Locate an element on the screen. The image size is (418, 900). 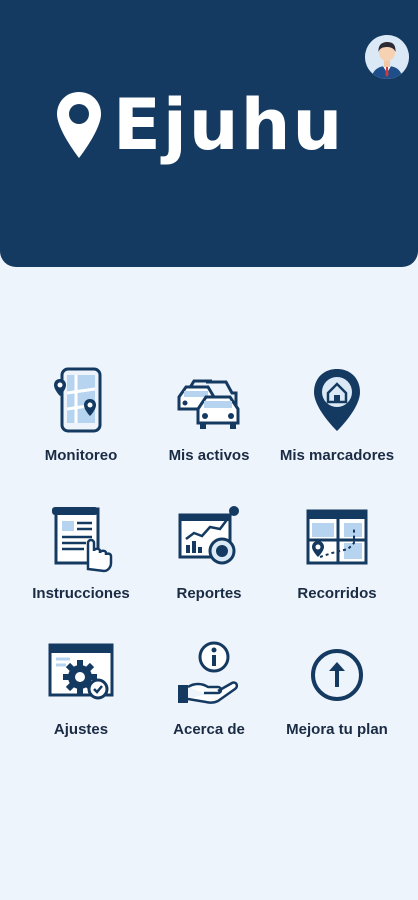
cars-icon is located at coordinates (208, 404).